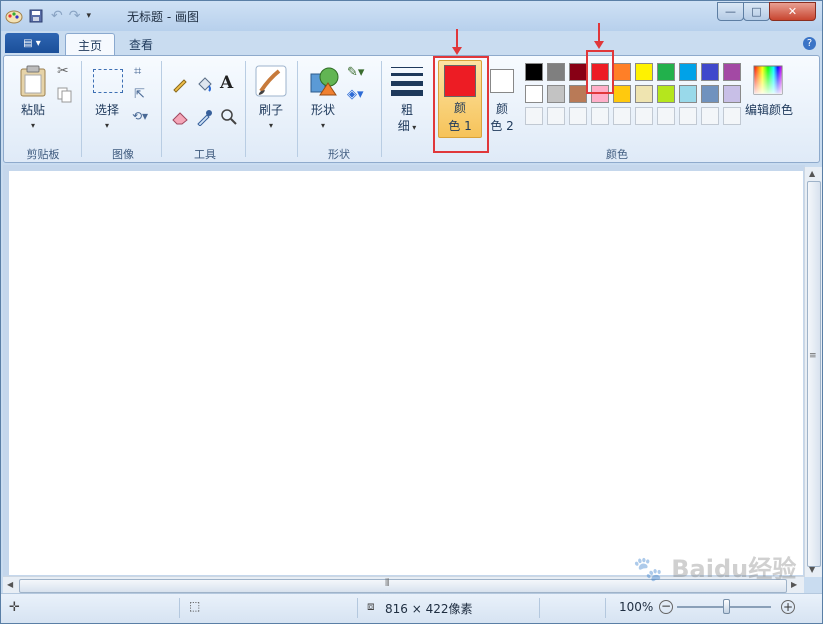  I want to click on shape-fill-icon: ◈▾, so click(355, 94).